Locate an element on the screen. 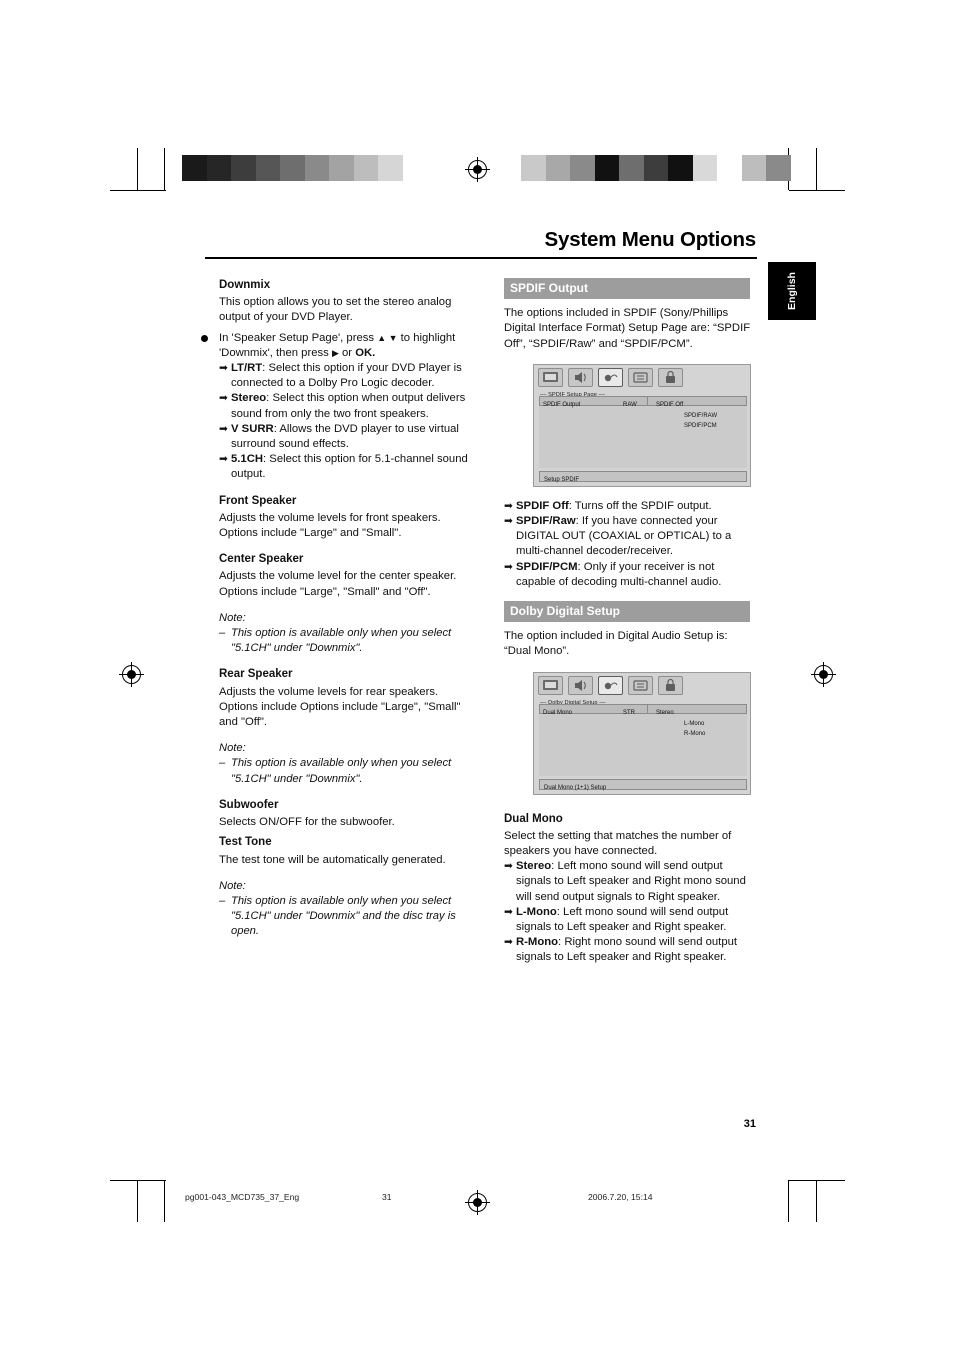 This screenshot has height=1351, width=954. language-tab: English is located at coordinates (792, 291).